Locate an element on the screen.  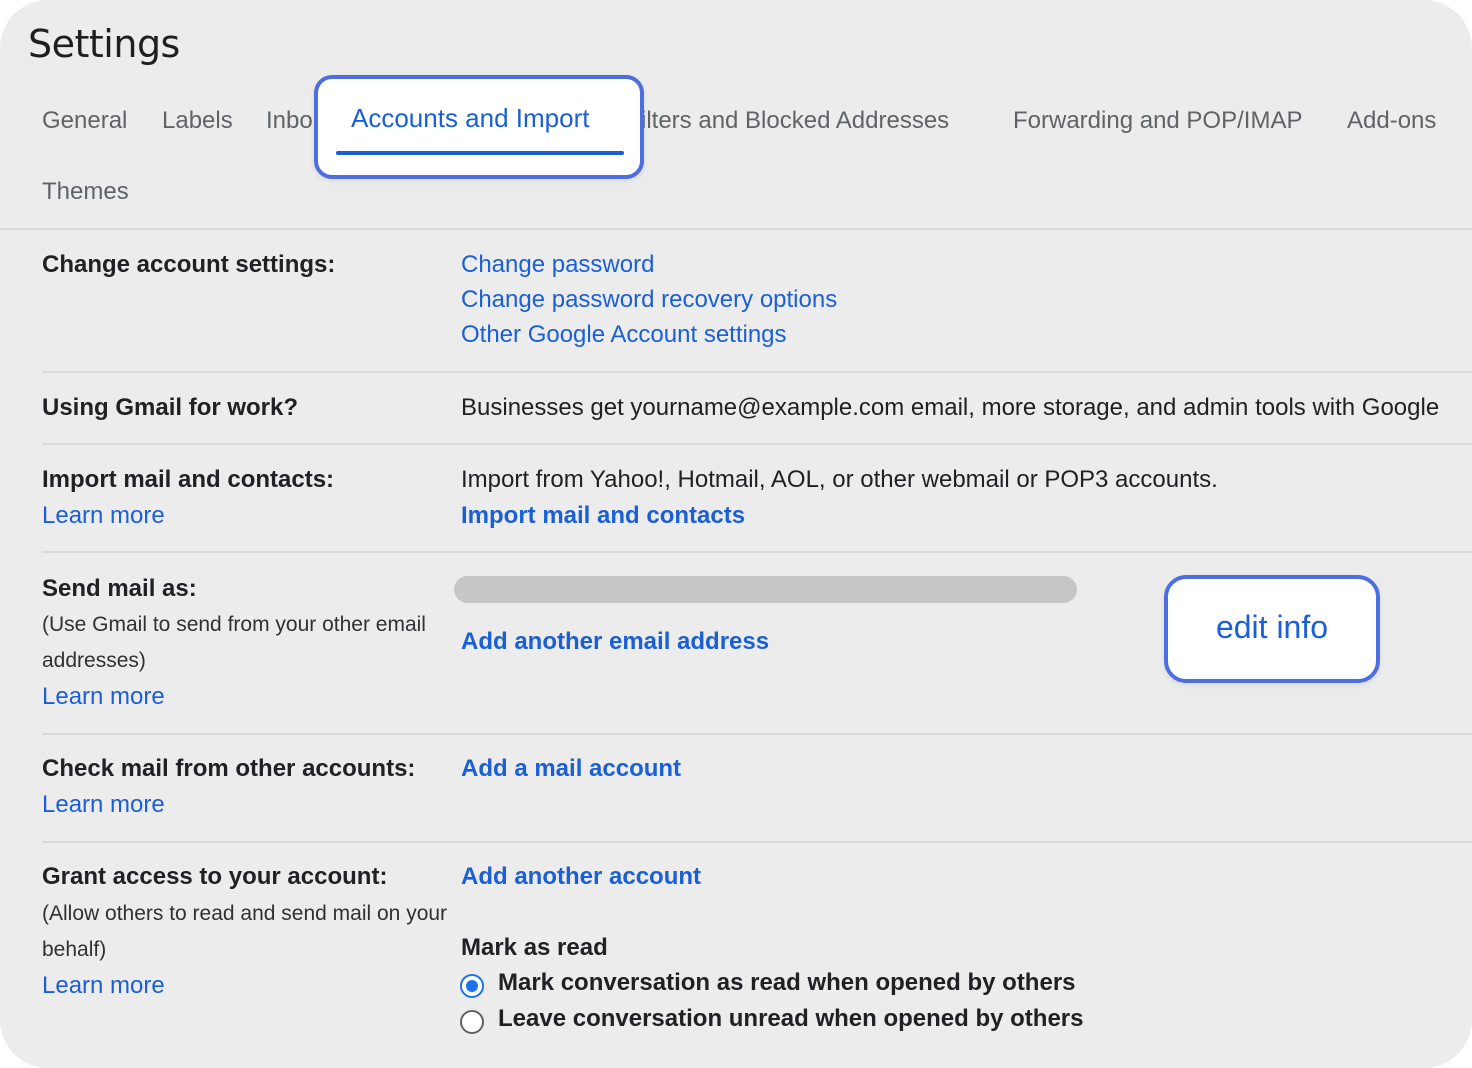
tab-accounts-and-import: Accounts and Import is located at coordinates (479, 127).